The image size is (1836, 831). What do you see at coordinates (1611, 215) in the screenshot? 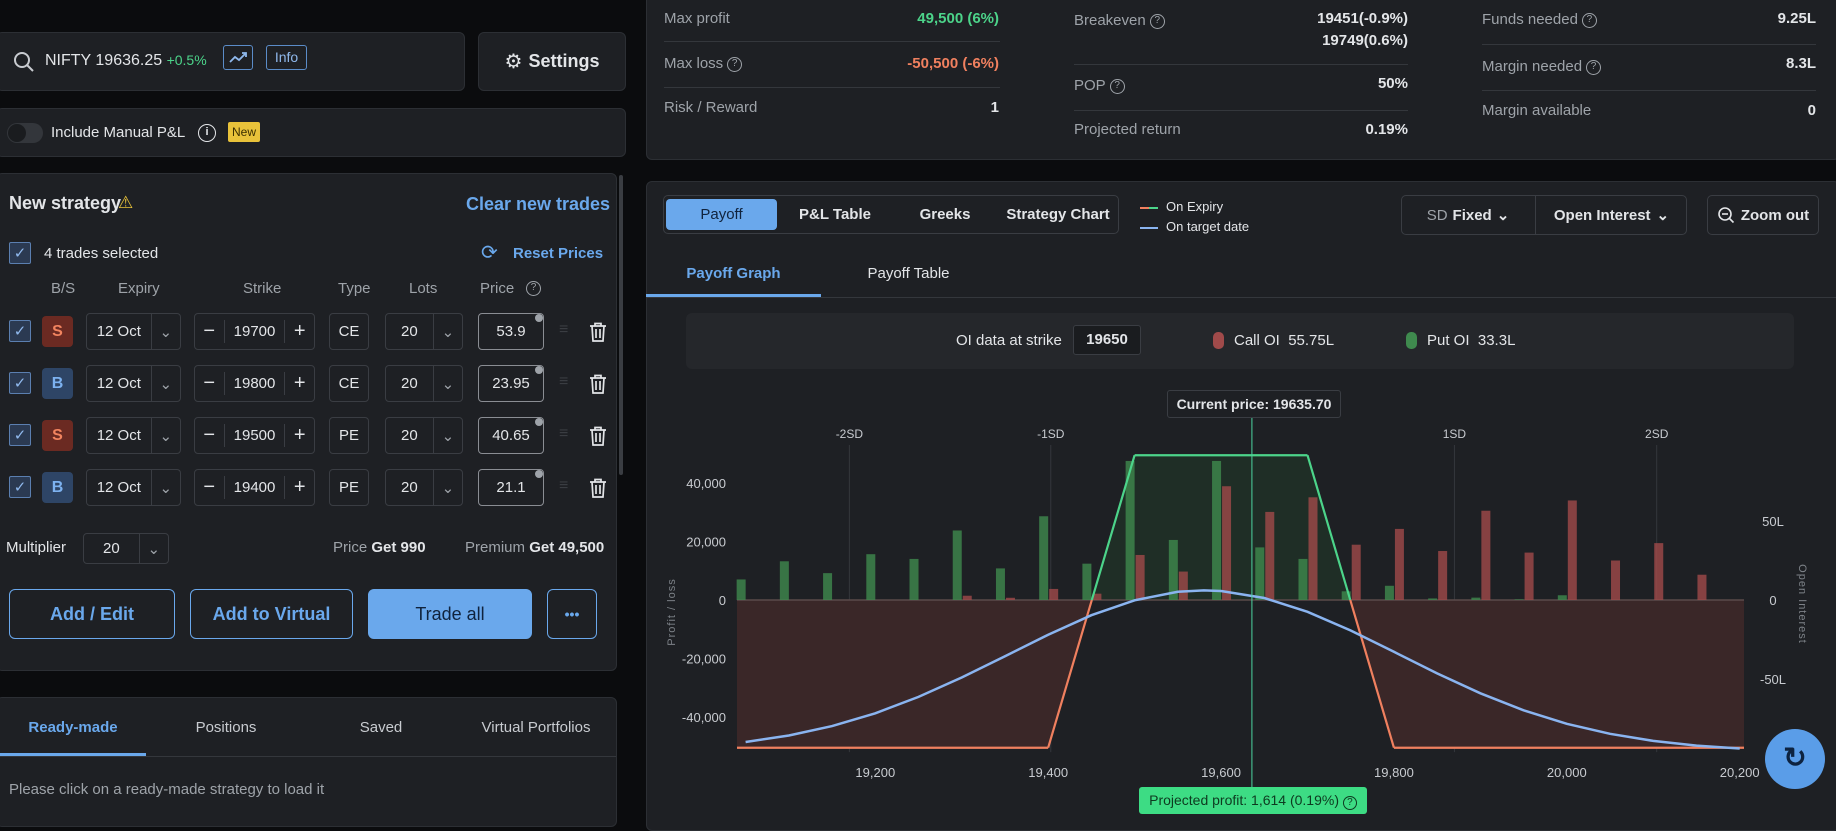
I see `open-interest-select: Open Interest ⌄` at bounding box center [1611, 215].